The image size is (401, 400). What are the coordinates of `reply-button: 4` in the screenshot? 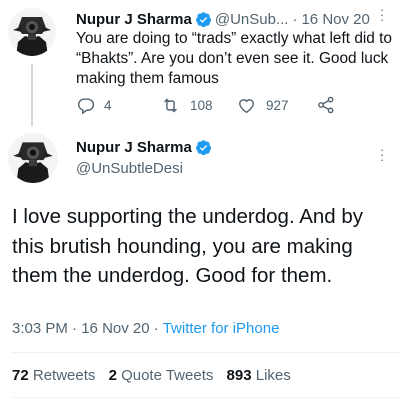 It's located at (94, 105).